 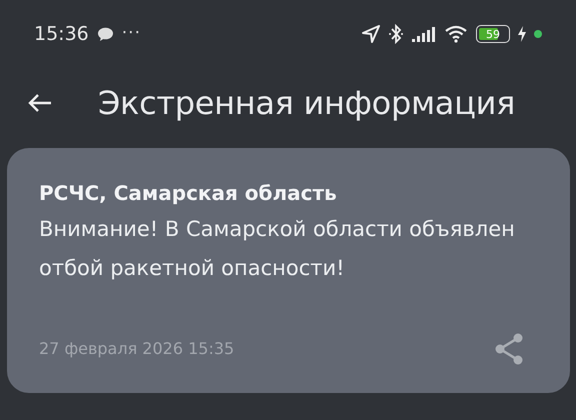 What do you see at coordinates (307, 103) in the screenshot?
I see `page-title: Экстренная информация` at bounding box center [307, 103].